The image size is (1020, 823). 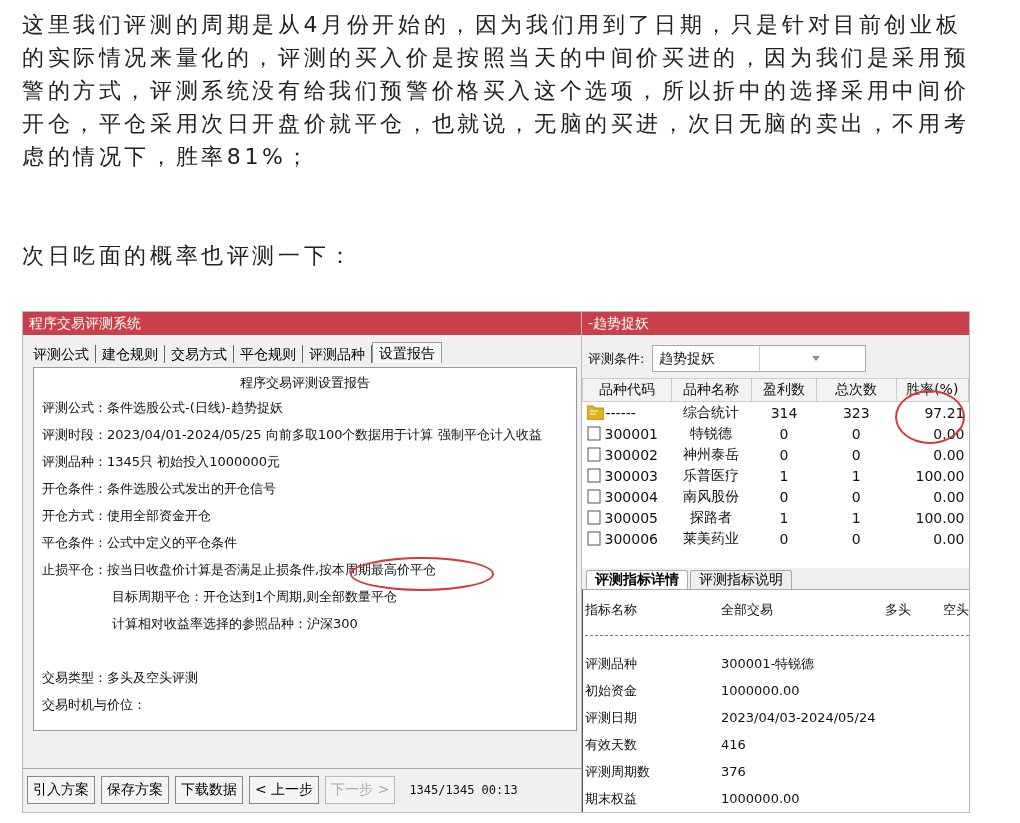 I want to click on folder-icon, so click(x=595, y=412).